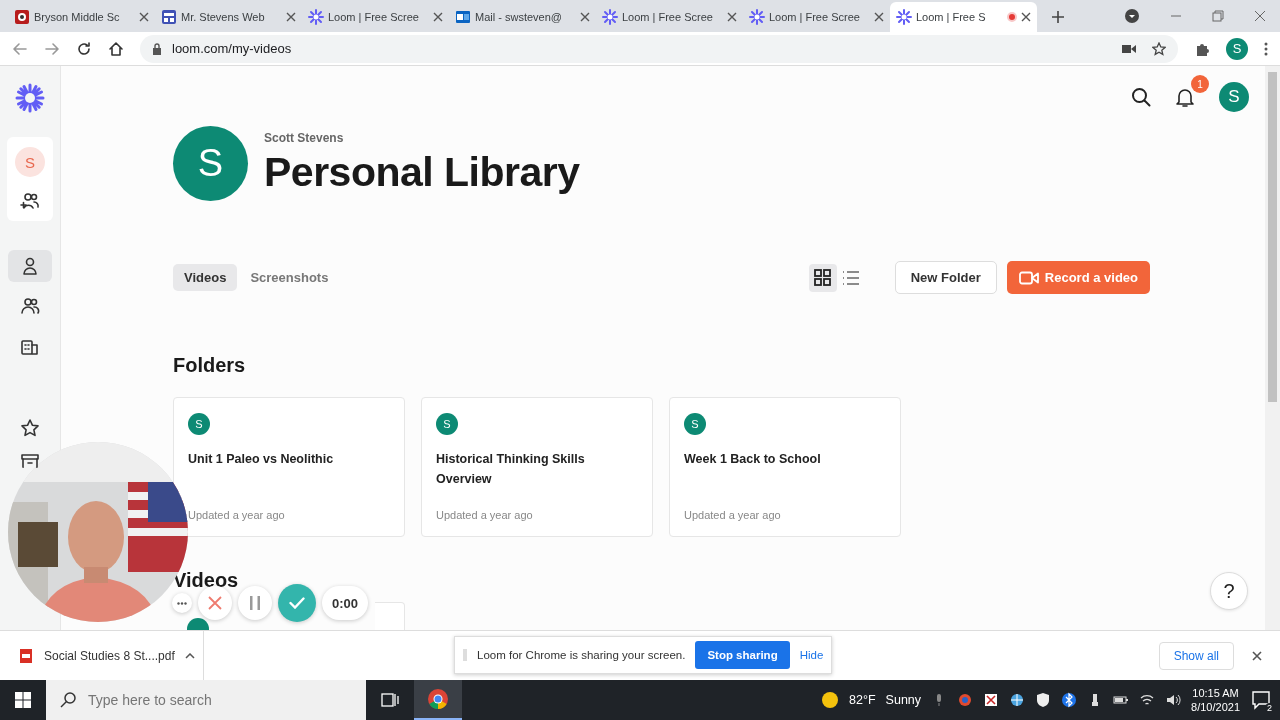  I want to click on library-tab: Videos, so click(205, 277).